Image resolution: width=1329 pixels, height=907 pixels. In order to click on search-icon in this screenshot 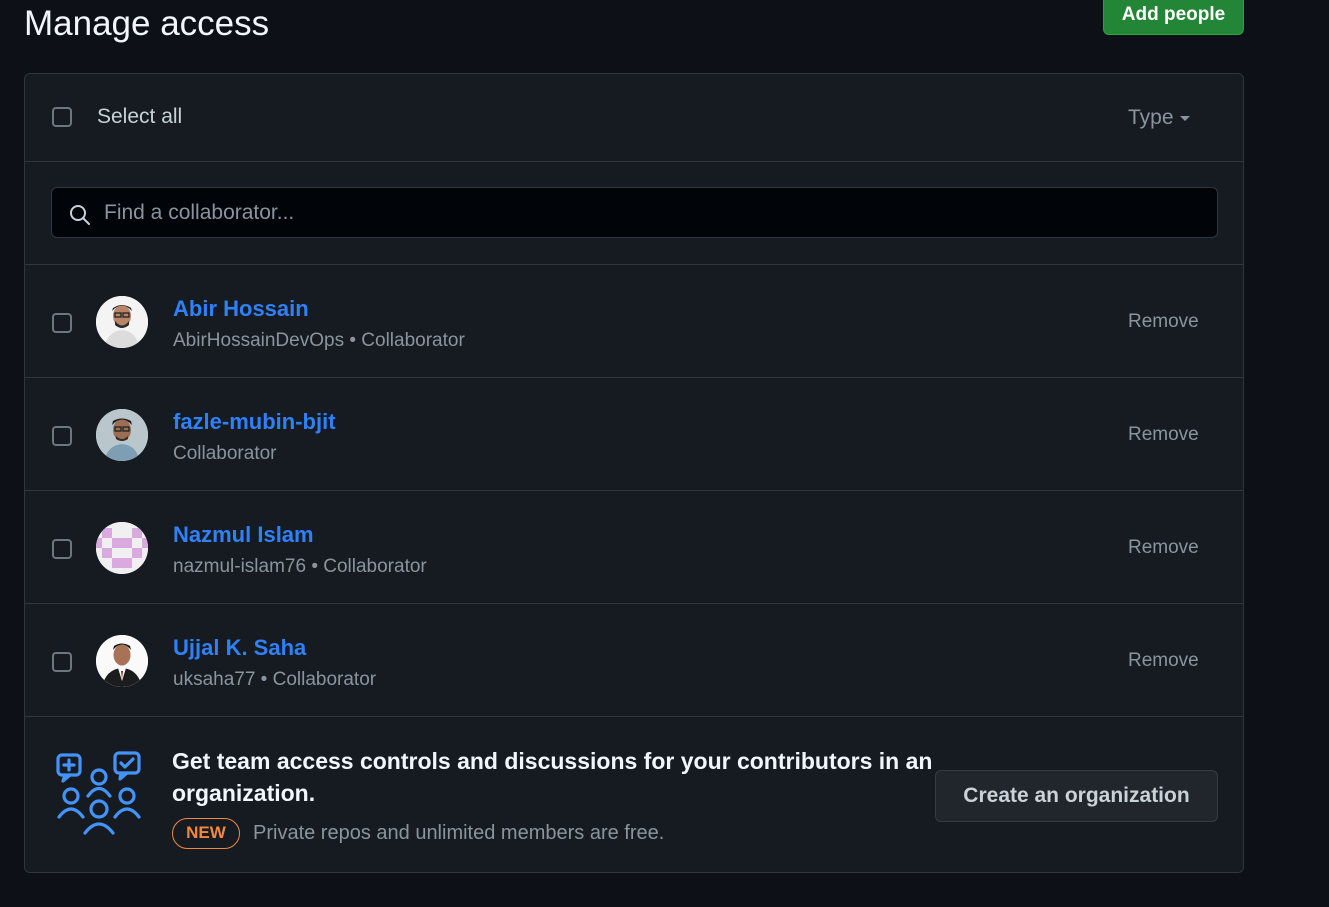, I will do `click(80, 215)`.